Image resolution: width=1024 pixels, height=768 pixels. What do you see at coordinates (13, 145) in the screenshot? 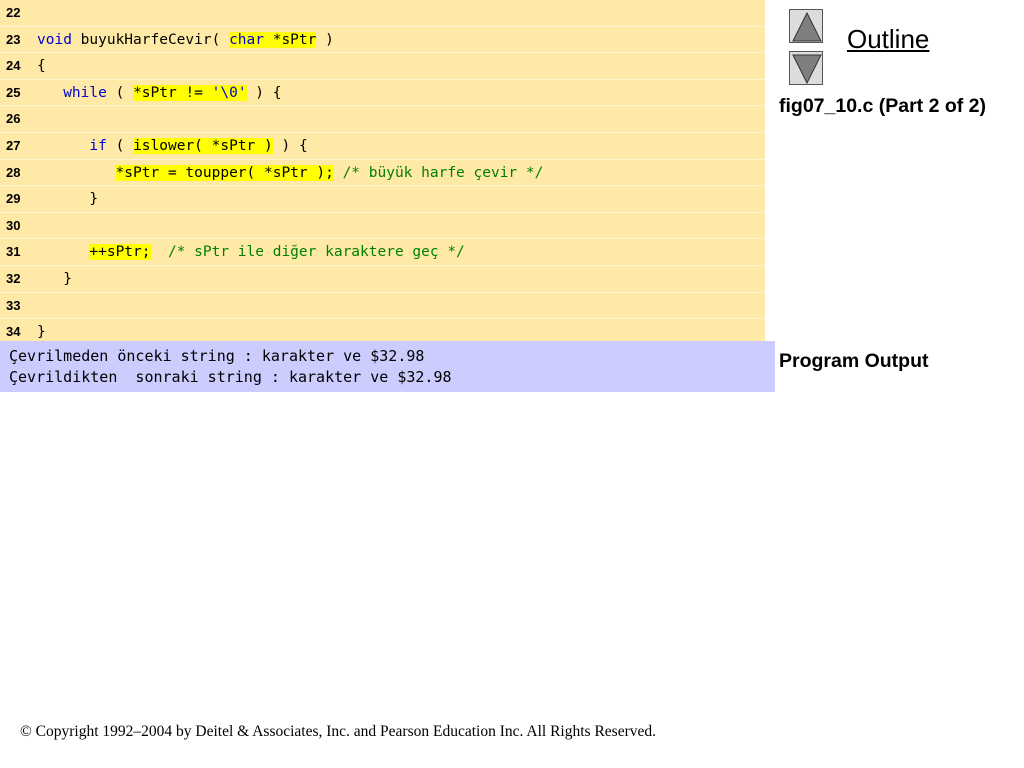
I see `line-number: 27` at bounding box center [13, 145].